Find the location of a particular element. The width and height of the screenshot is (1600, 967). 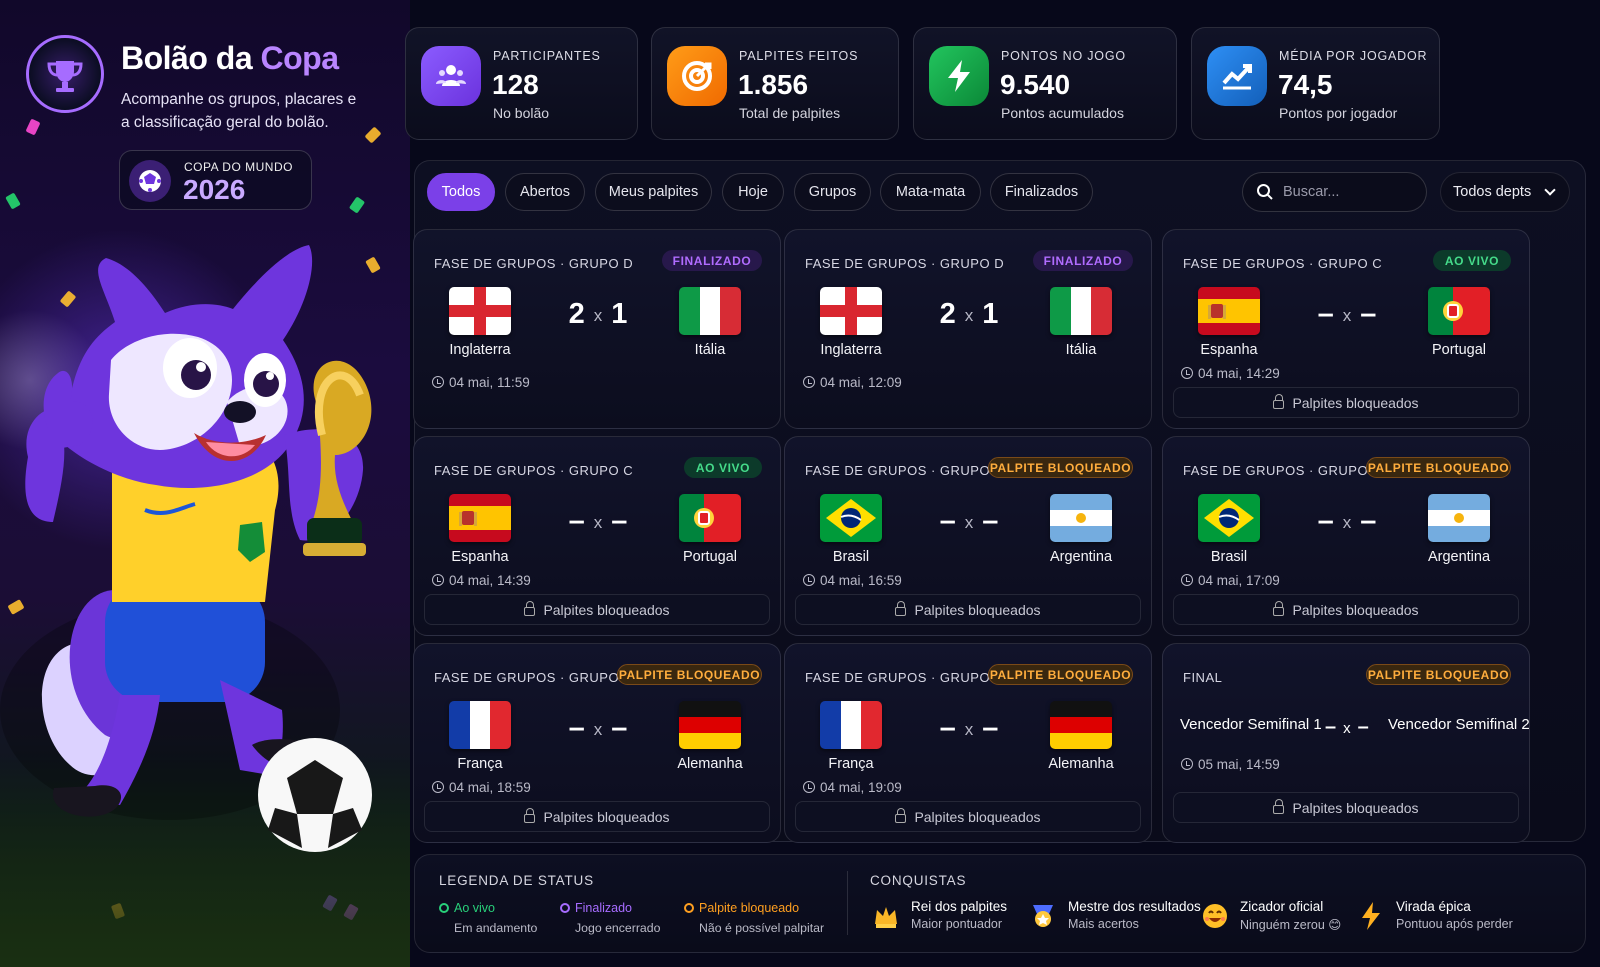

match-time: 04 mai, 14:39 is located at coordinates (481, 580).